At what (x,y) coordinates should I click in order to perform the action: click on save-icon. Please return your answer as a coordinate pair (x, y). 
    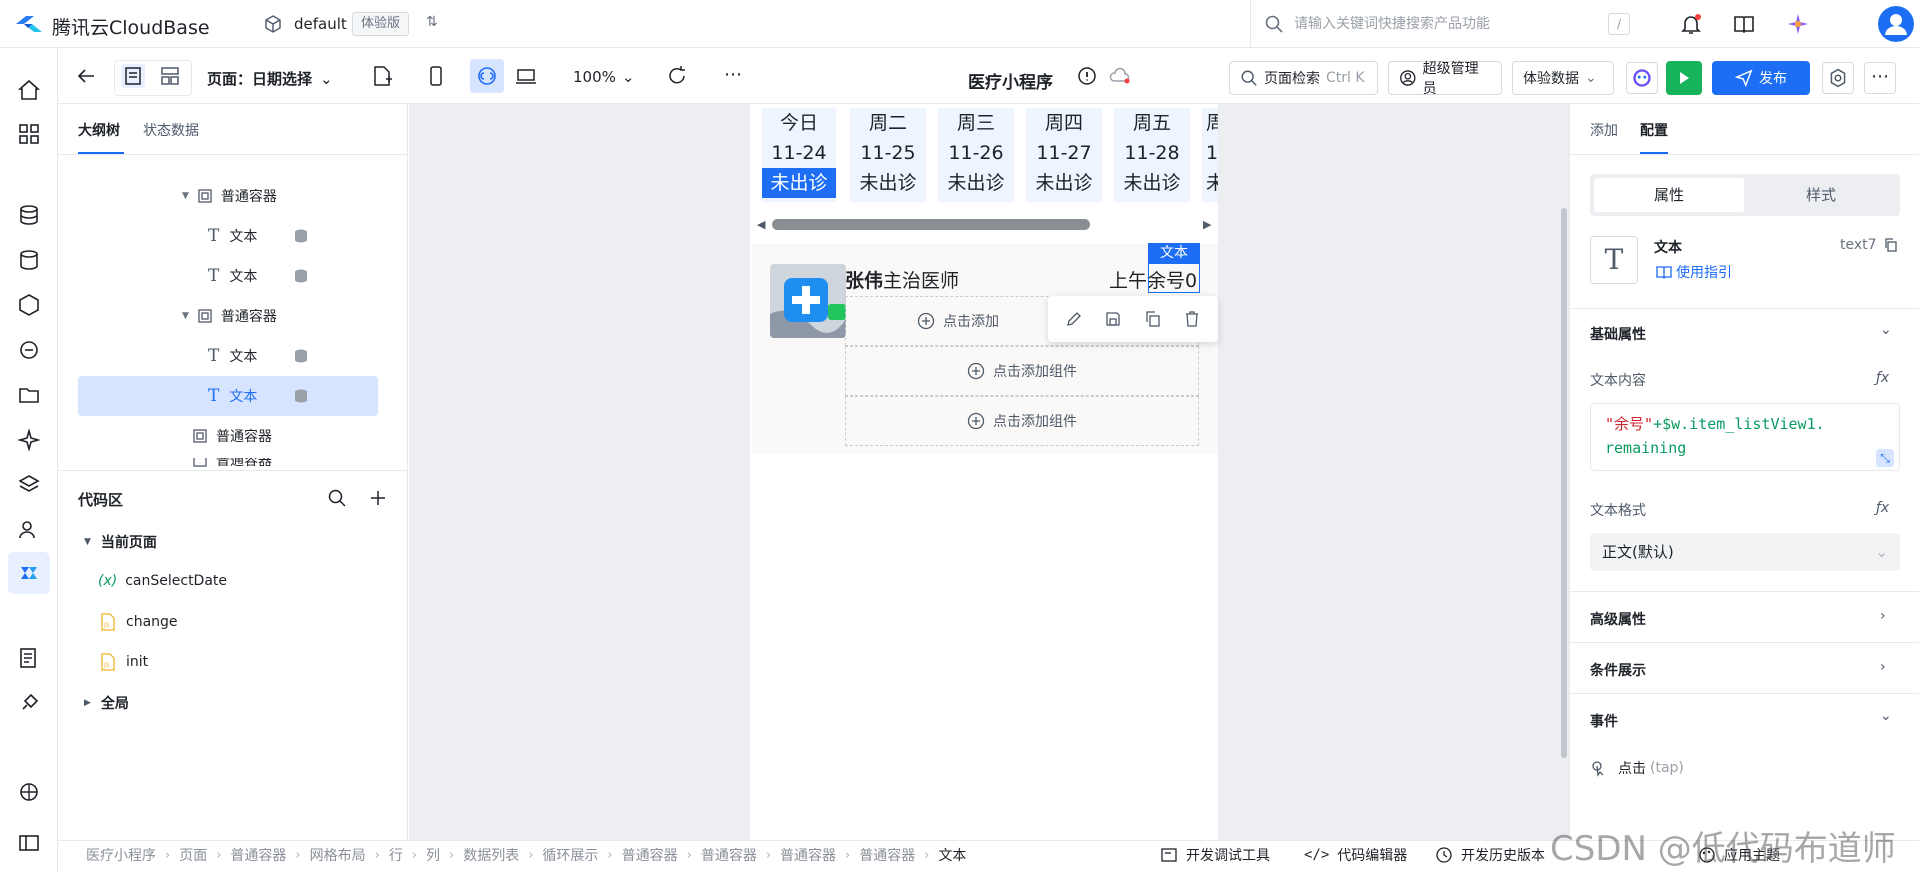
    Looking at the image, I should click on (1113, 319).